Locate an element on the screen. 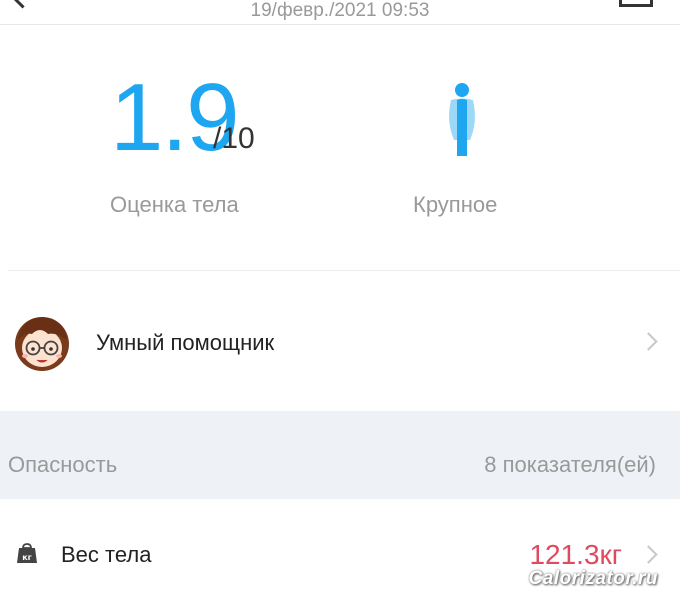 The width and height of the screenshot is (680, 600). top-bar: 19/февр./2021 09:53 is located at coordinates (340, 12).